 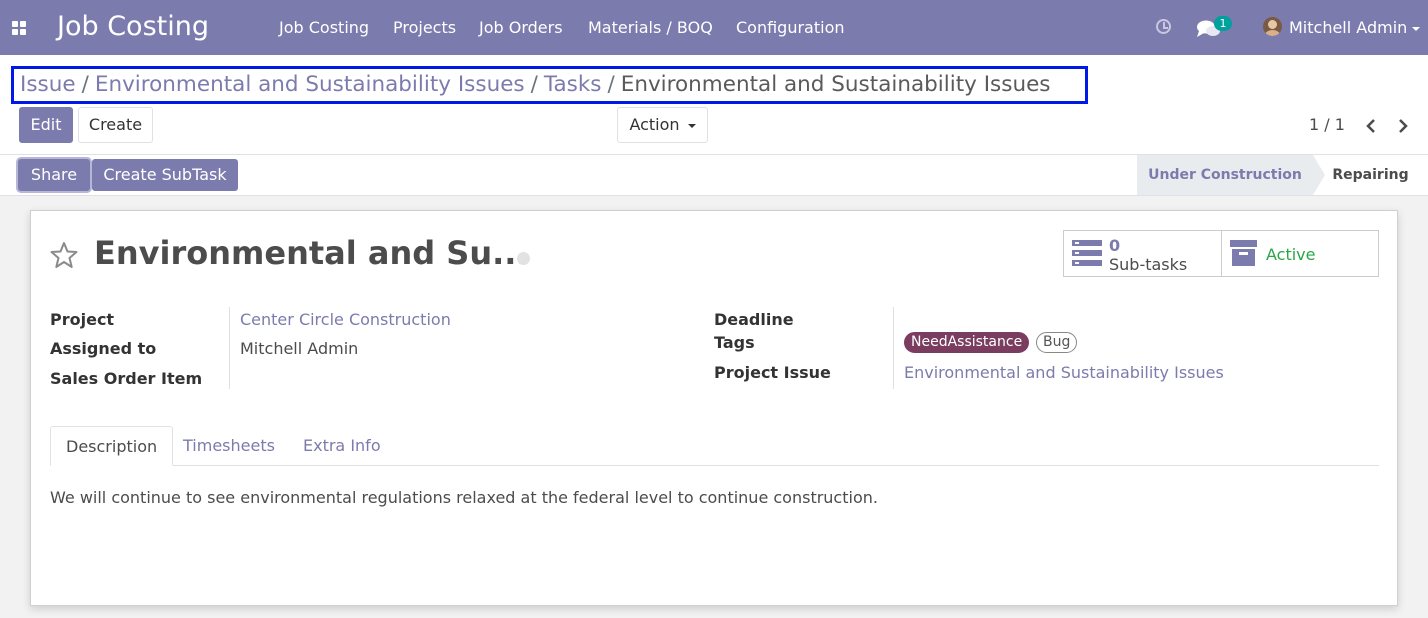 I want to click on tag-bug: Bug, so click(x=1057, y=342).